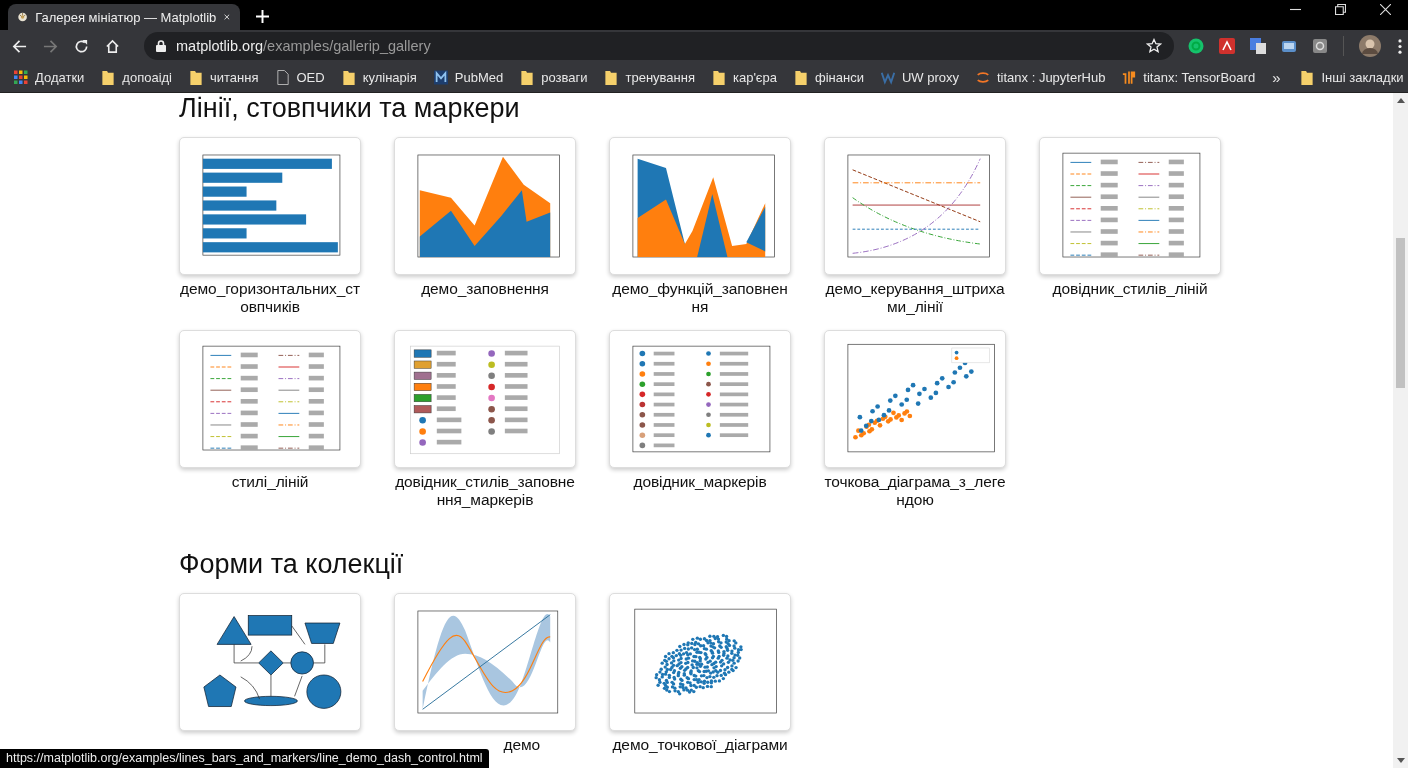 The height and width of the screenshot is (768, 1408). I want to click on thumbnail-caption: демо_точкової_діаграми, so click(700, 752).